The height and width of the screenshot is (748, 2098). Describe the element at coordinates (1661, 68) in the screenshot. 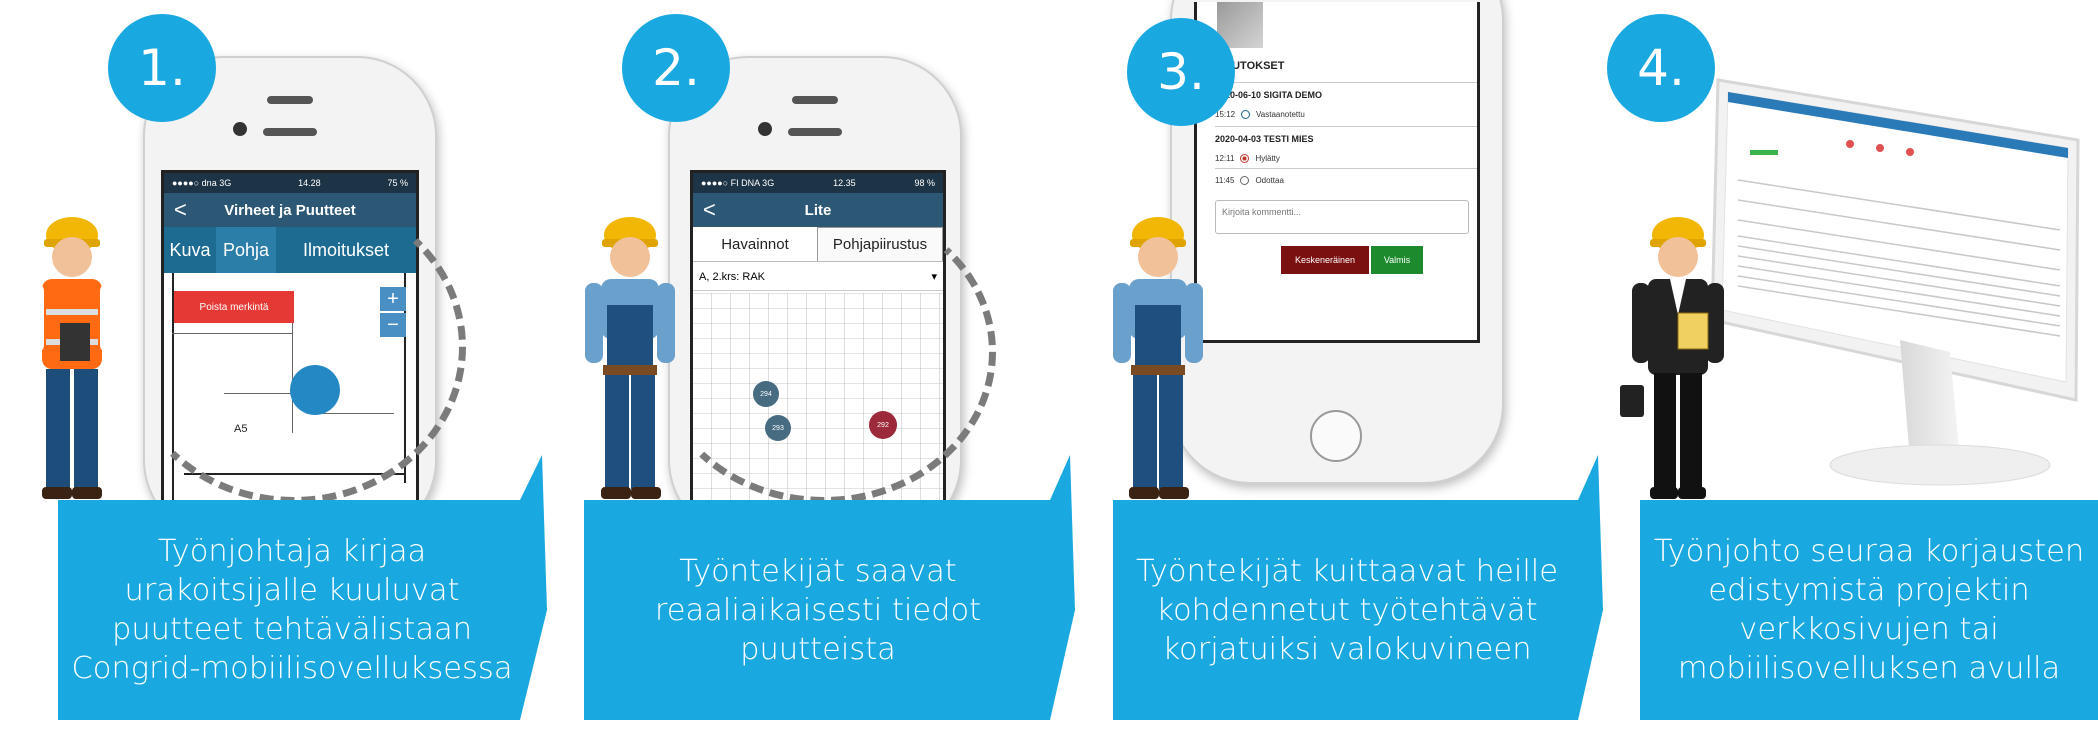

I see `step-badge-4: 4.` at that location.